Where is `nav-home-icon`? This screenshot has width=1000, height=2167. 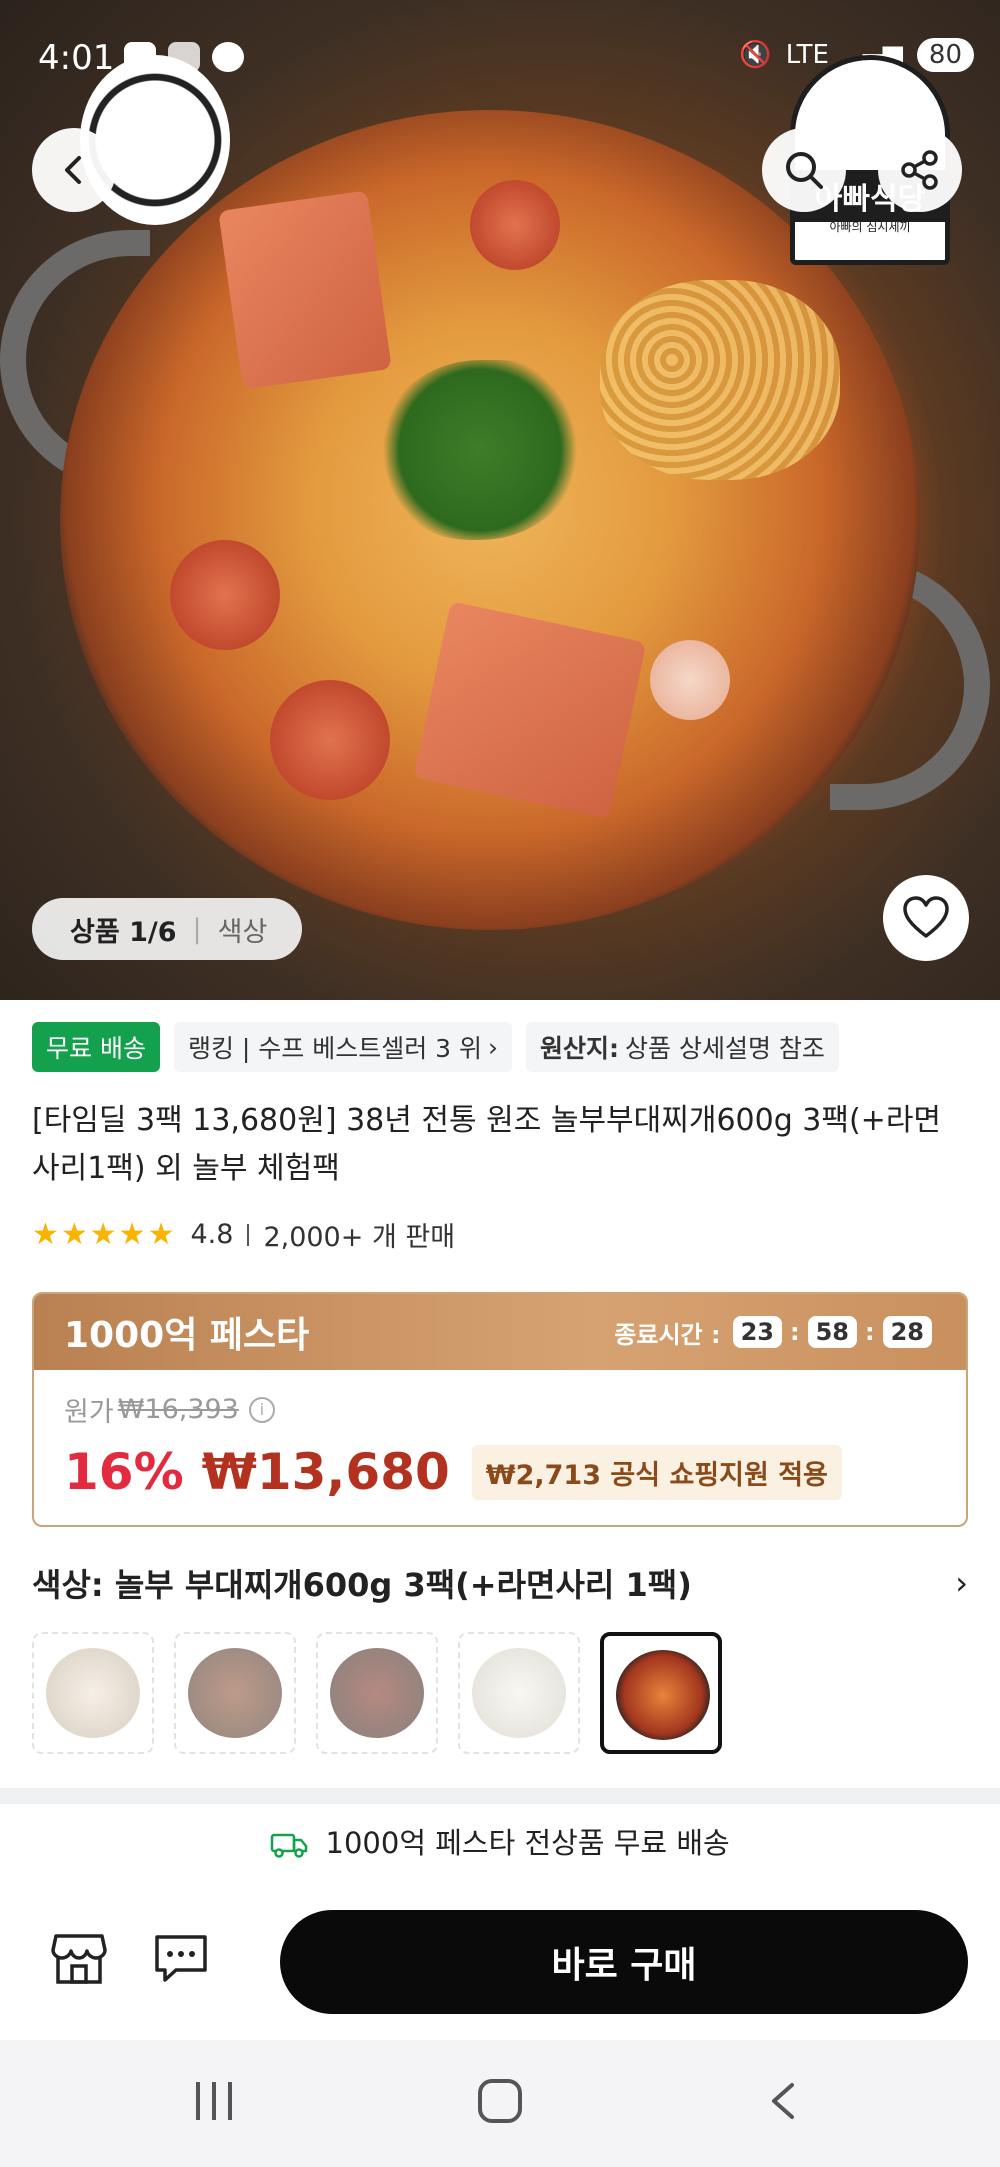 nav-home-icon is located at coordinates (500, 2101).